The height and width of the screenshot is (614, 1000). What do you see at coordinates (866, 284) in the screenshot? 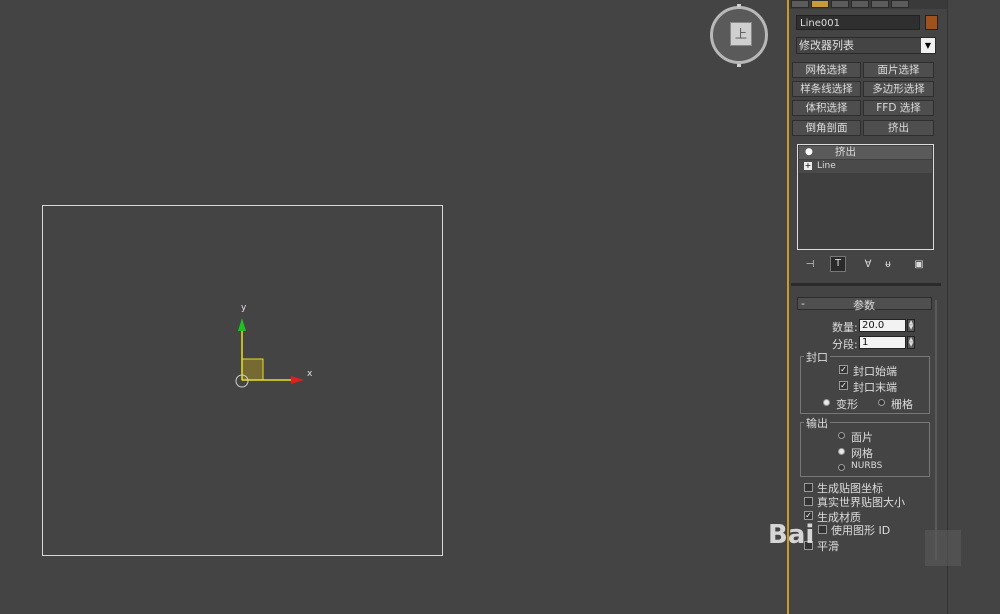
I see `panel-separator` at bounding box center [866, 284].